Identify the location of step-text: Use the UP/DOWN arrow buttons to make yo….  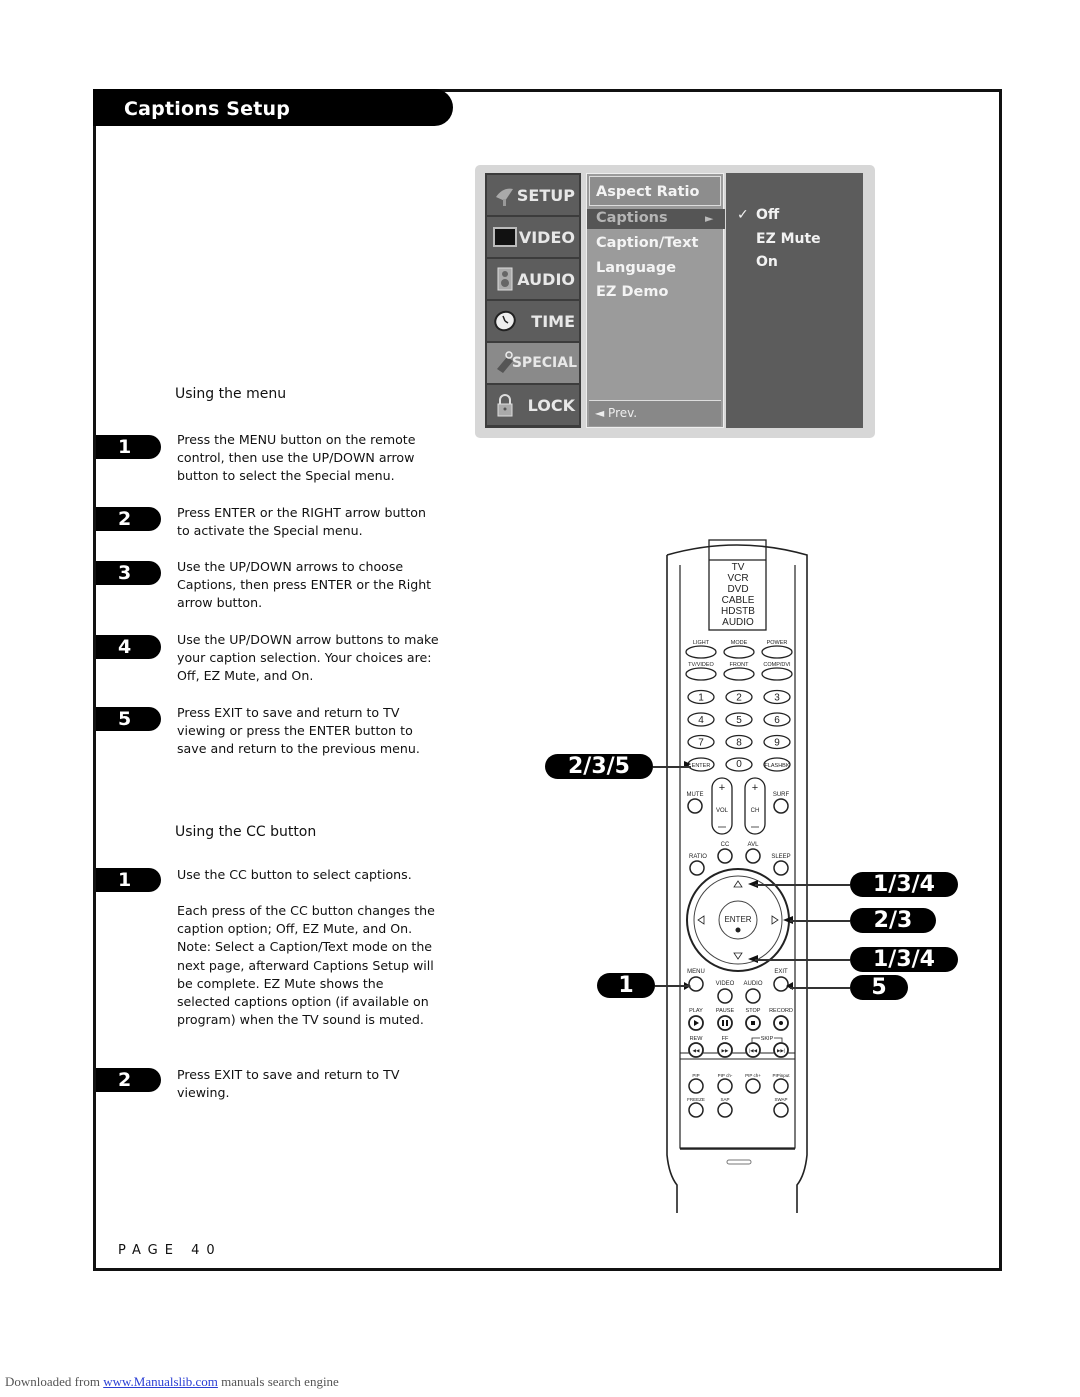
(308, 658).